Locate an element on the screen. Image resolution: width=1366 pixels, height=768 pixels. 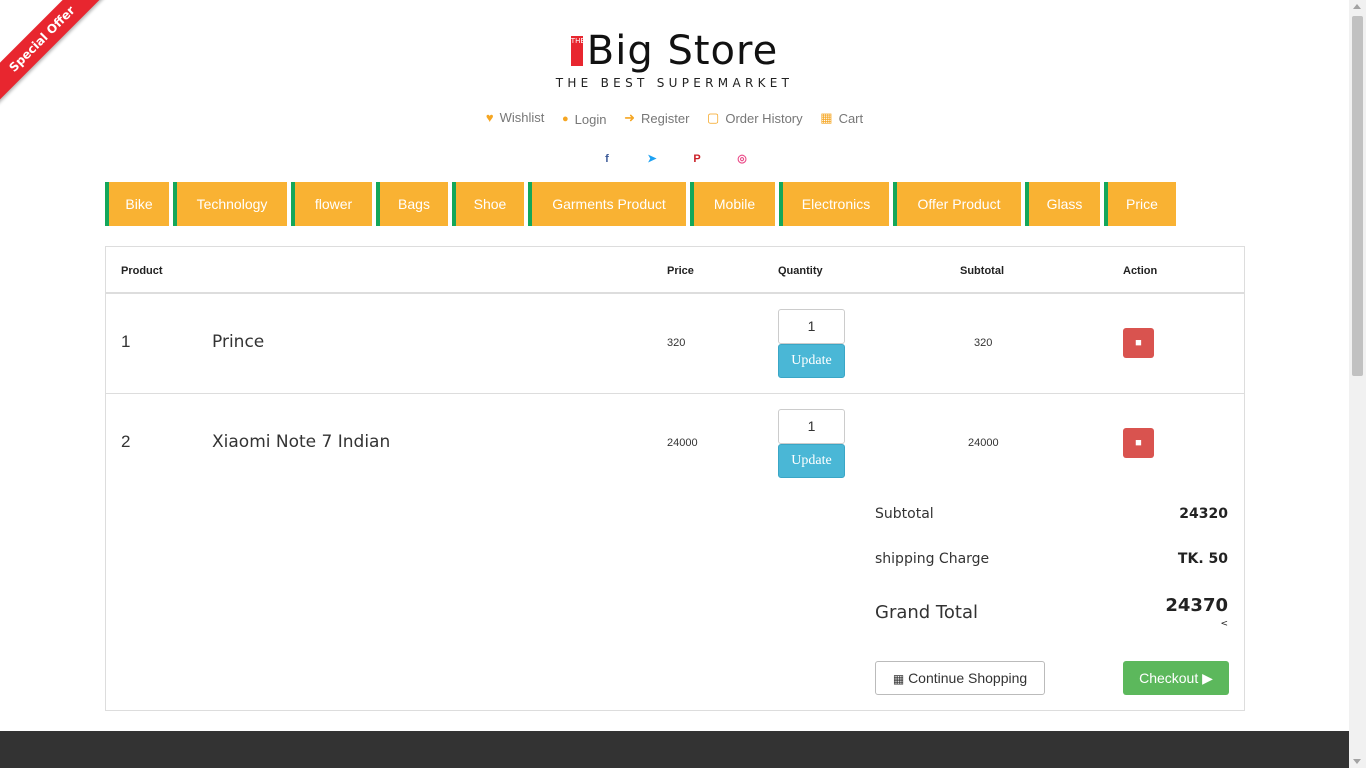
checkout-button: Checkout ▶ is located at coordinates (1176, 678).